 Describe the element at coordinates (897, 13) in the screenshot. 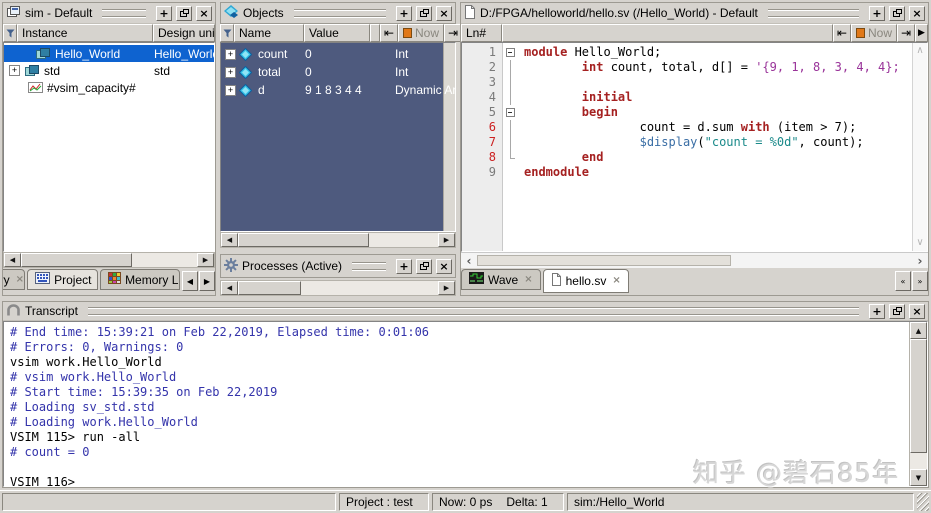

I see `editor-undock-button` at that location.